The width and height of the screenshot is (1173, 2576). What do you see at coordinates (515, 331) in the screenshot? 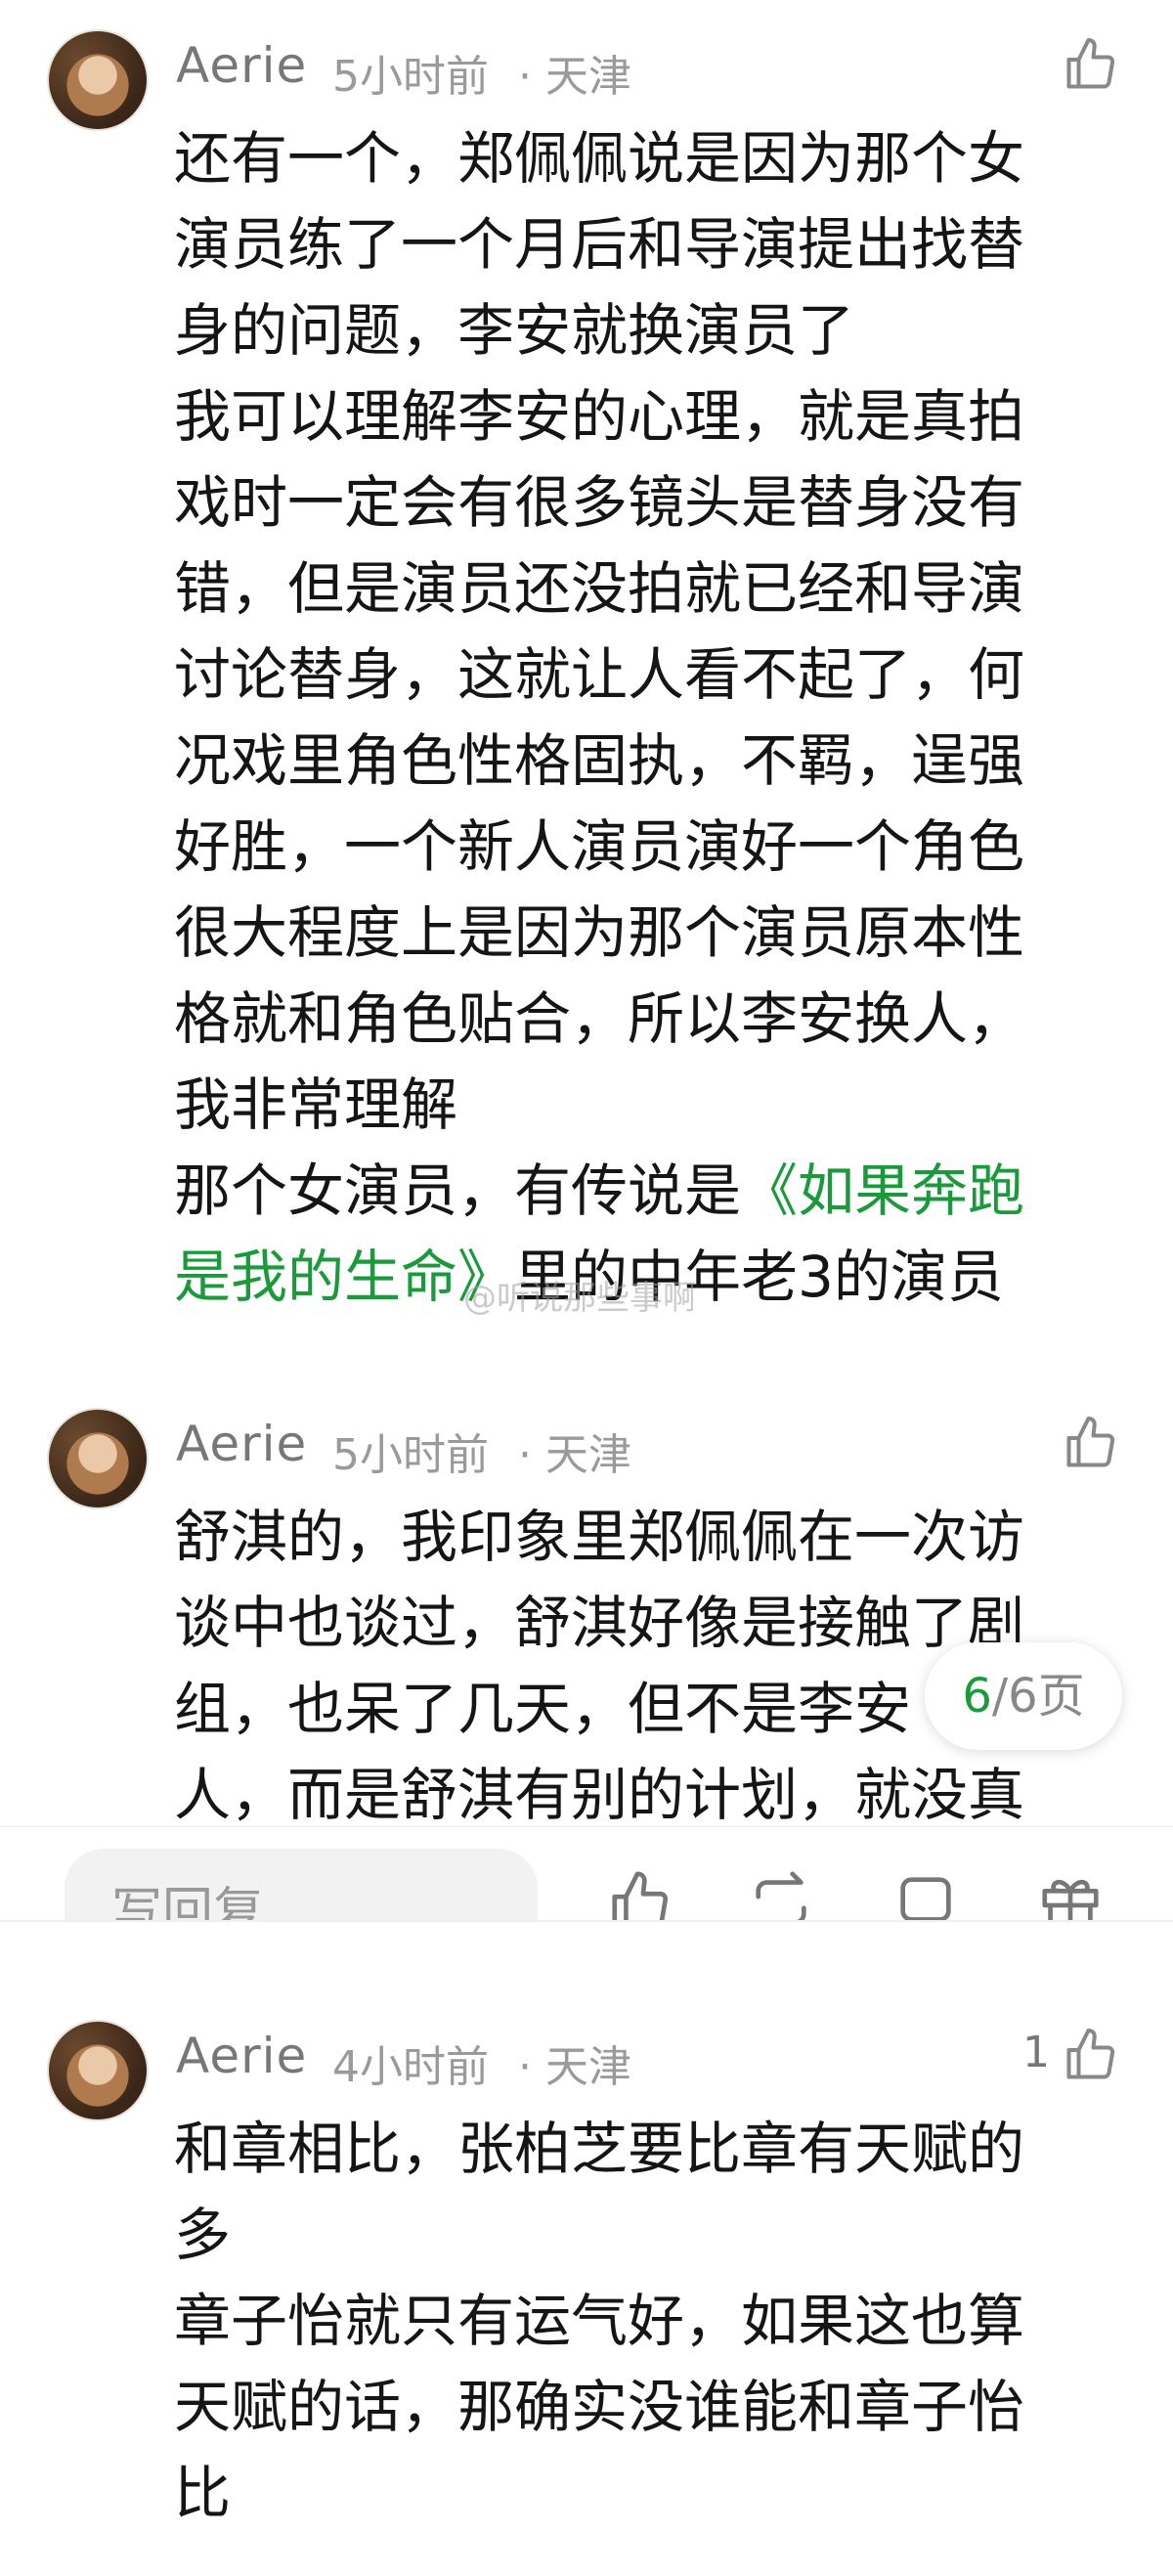
I see `text-line: 身的问题，李安就换演员了` at bounding box center [515, 331].